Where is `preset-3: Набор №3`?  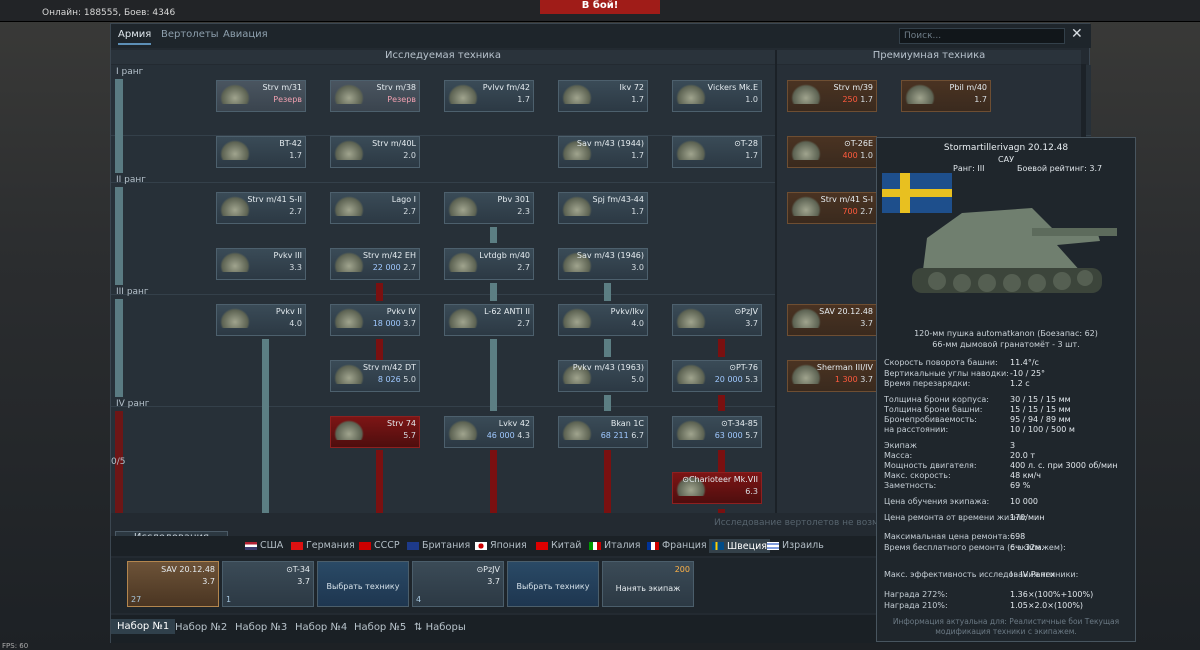
preset-3: Набор №3 is located at coordinates (261, 627).